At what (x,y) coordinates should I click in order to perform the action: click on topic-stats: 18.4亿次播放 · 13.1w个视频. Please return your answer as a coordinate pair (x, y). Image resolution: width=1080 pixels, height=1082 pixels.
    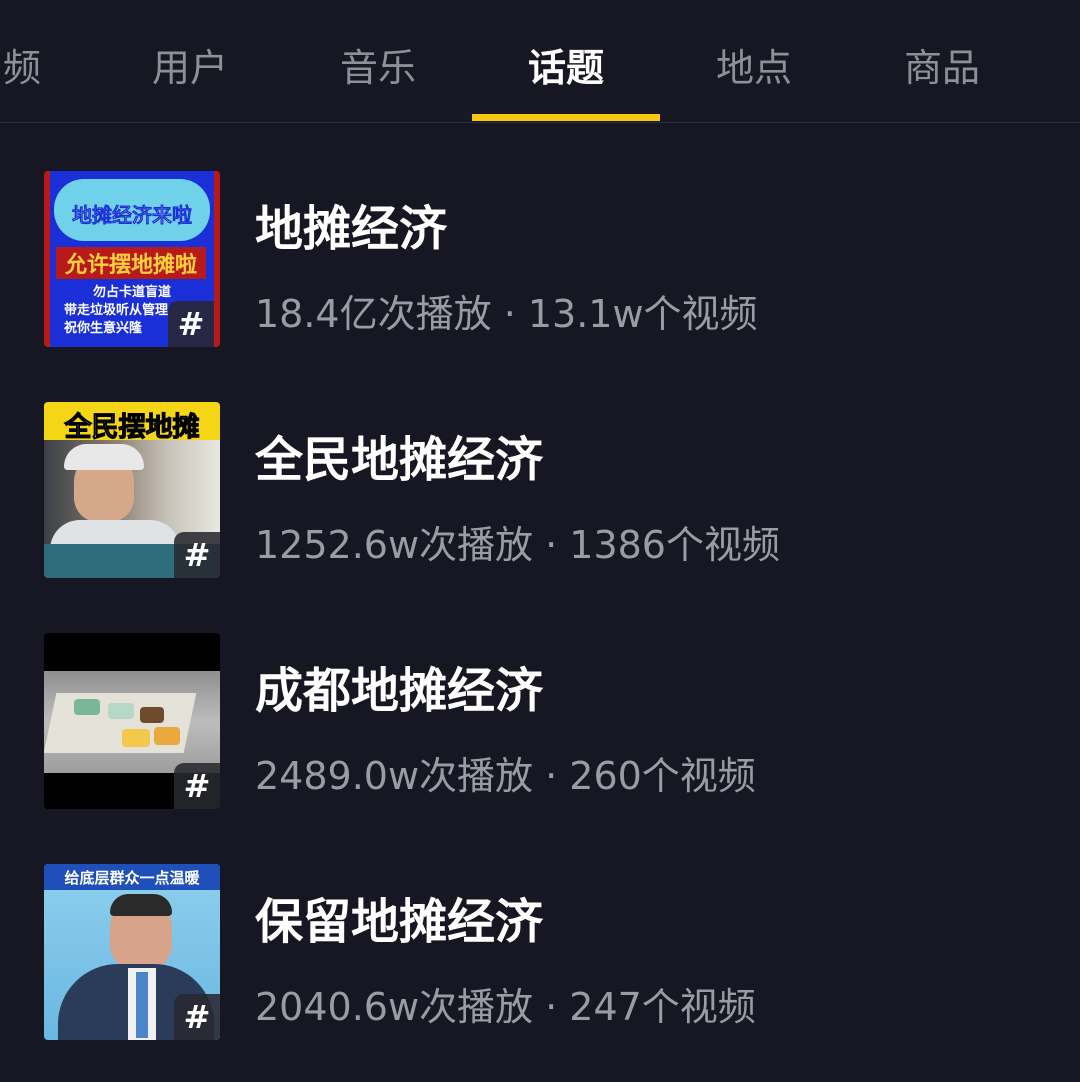
    Looking at the image, I should click on (506, 314).